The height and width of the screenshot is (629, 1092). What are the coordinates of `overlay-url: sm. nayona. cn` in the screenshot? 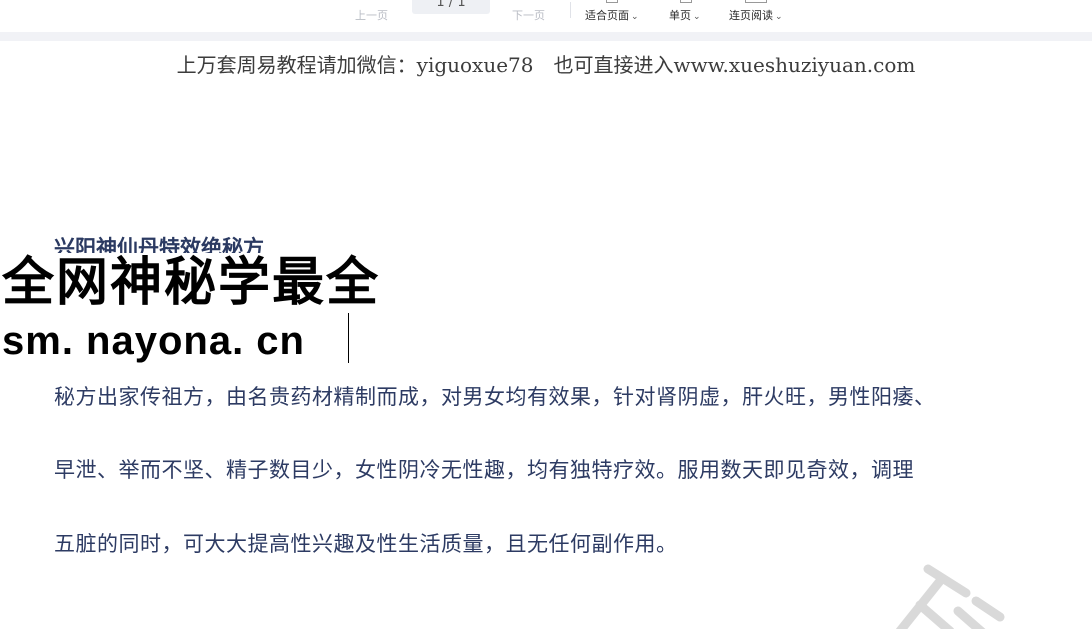 It's located at (153, 341).